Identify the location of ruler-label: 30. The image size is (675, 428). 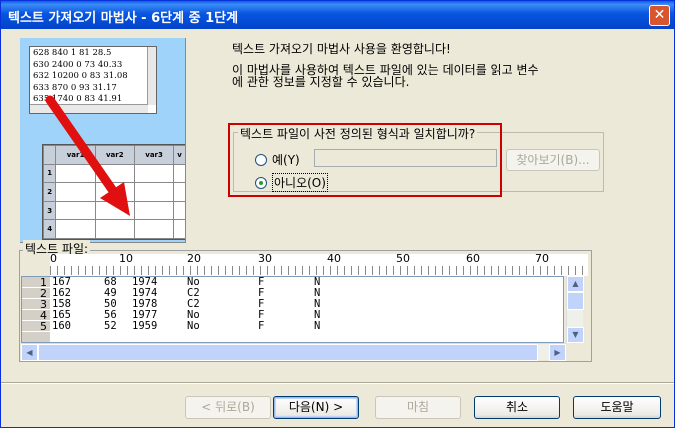
(265, 258).